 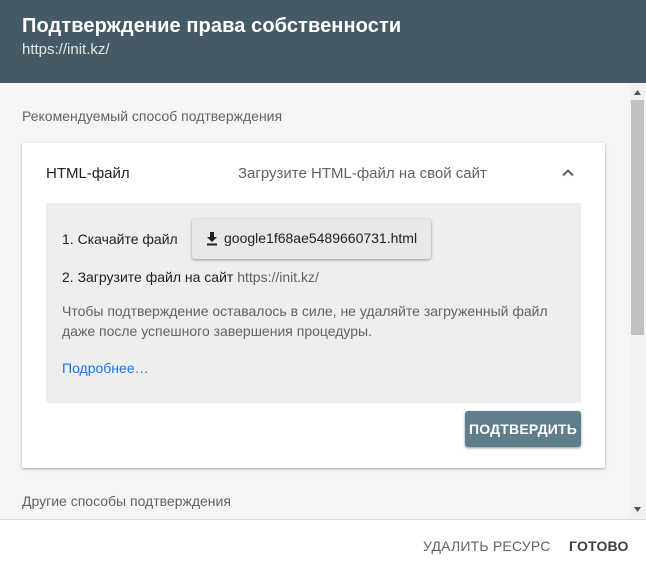 I want to click on scroll-down-arrow-icon, so click(x=637, y=509).